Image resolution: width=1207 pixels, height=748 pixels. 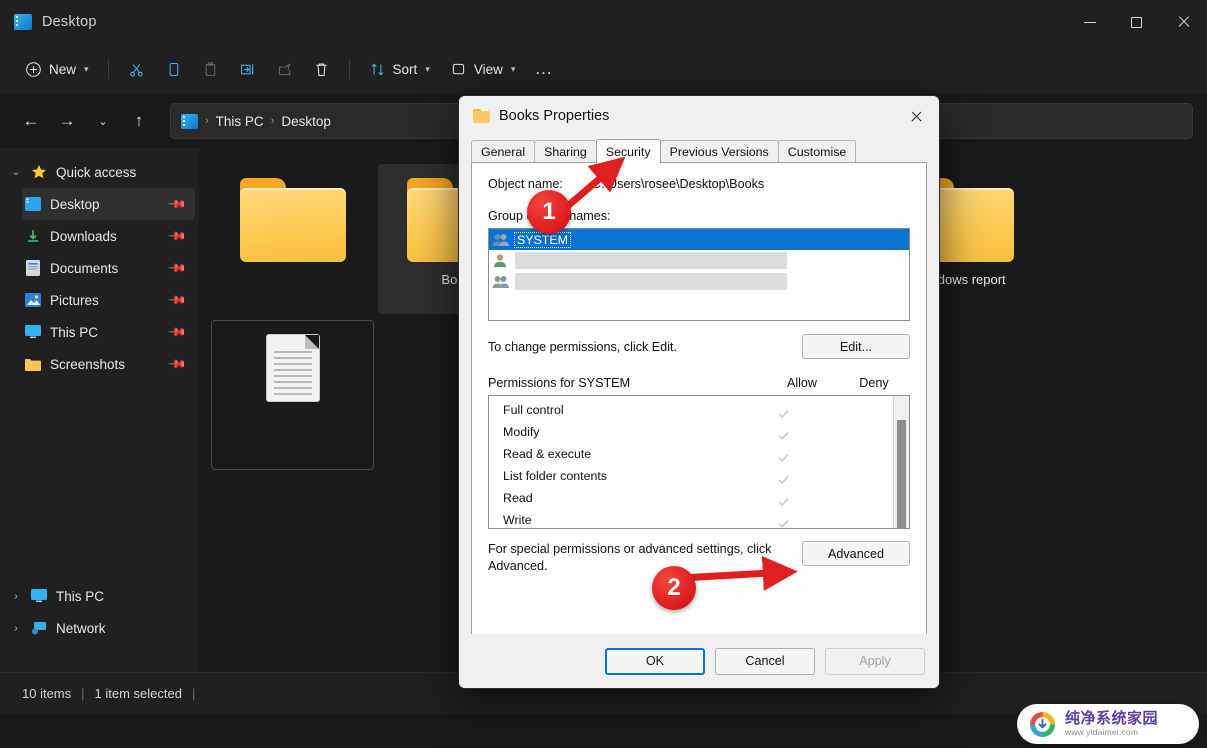 I want to click on permission-row: Write, so click(x=691, y=518).